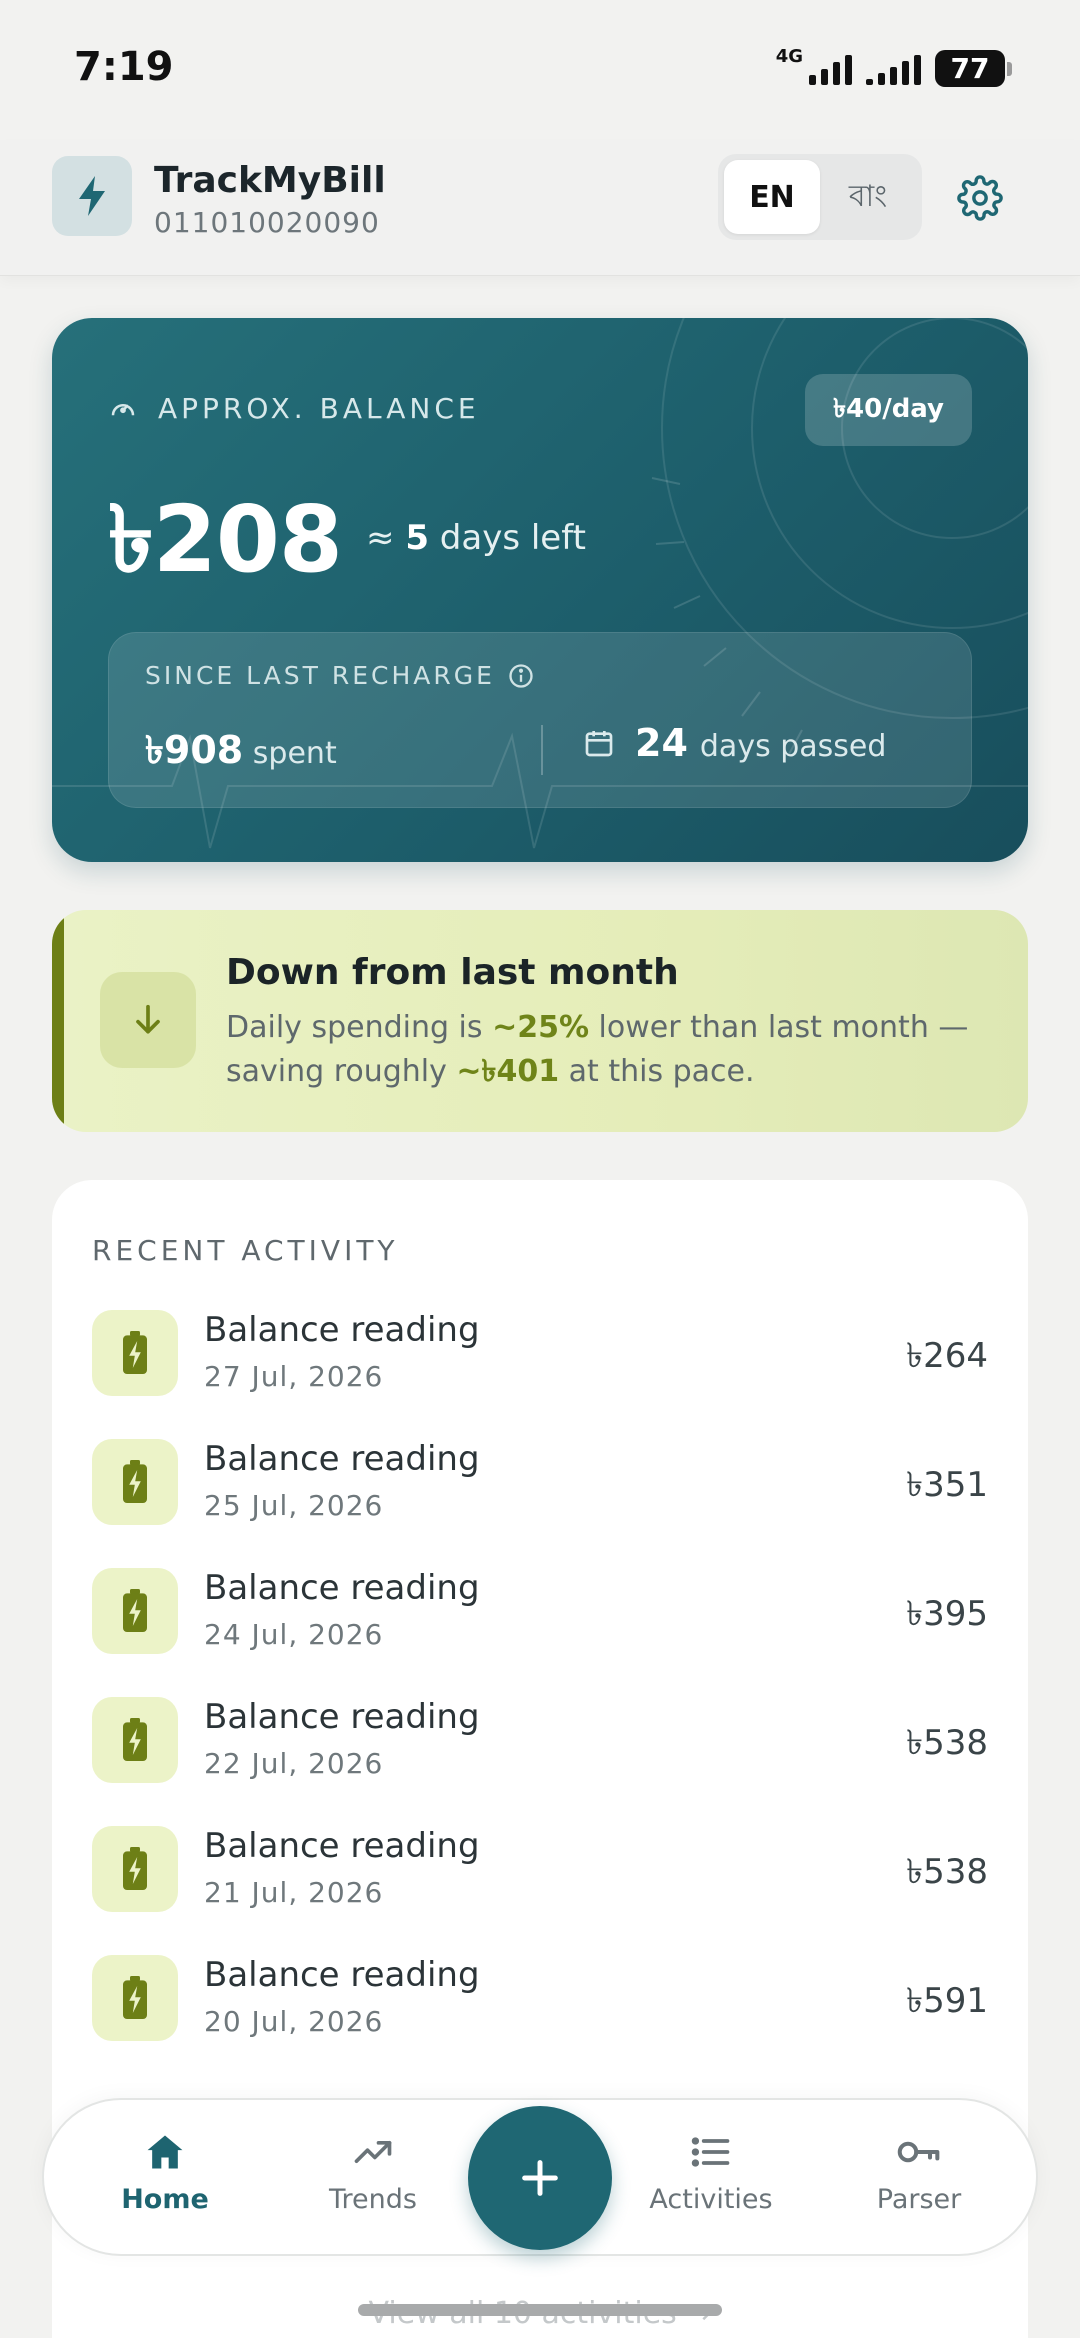 Image resolution: width=1080 pixels, height=2338 pixels. I want to click on days-passed-value: 24, so click(661, 743).